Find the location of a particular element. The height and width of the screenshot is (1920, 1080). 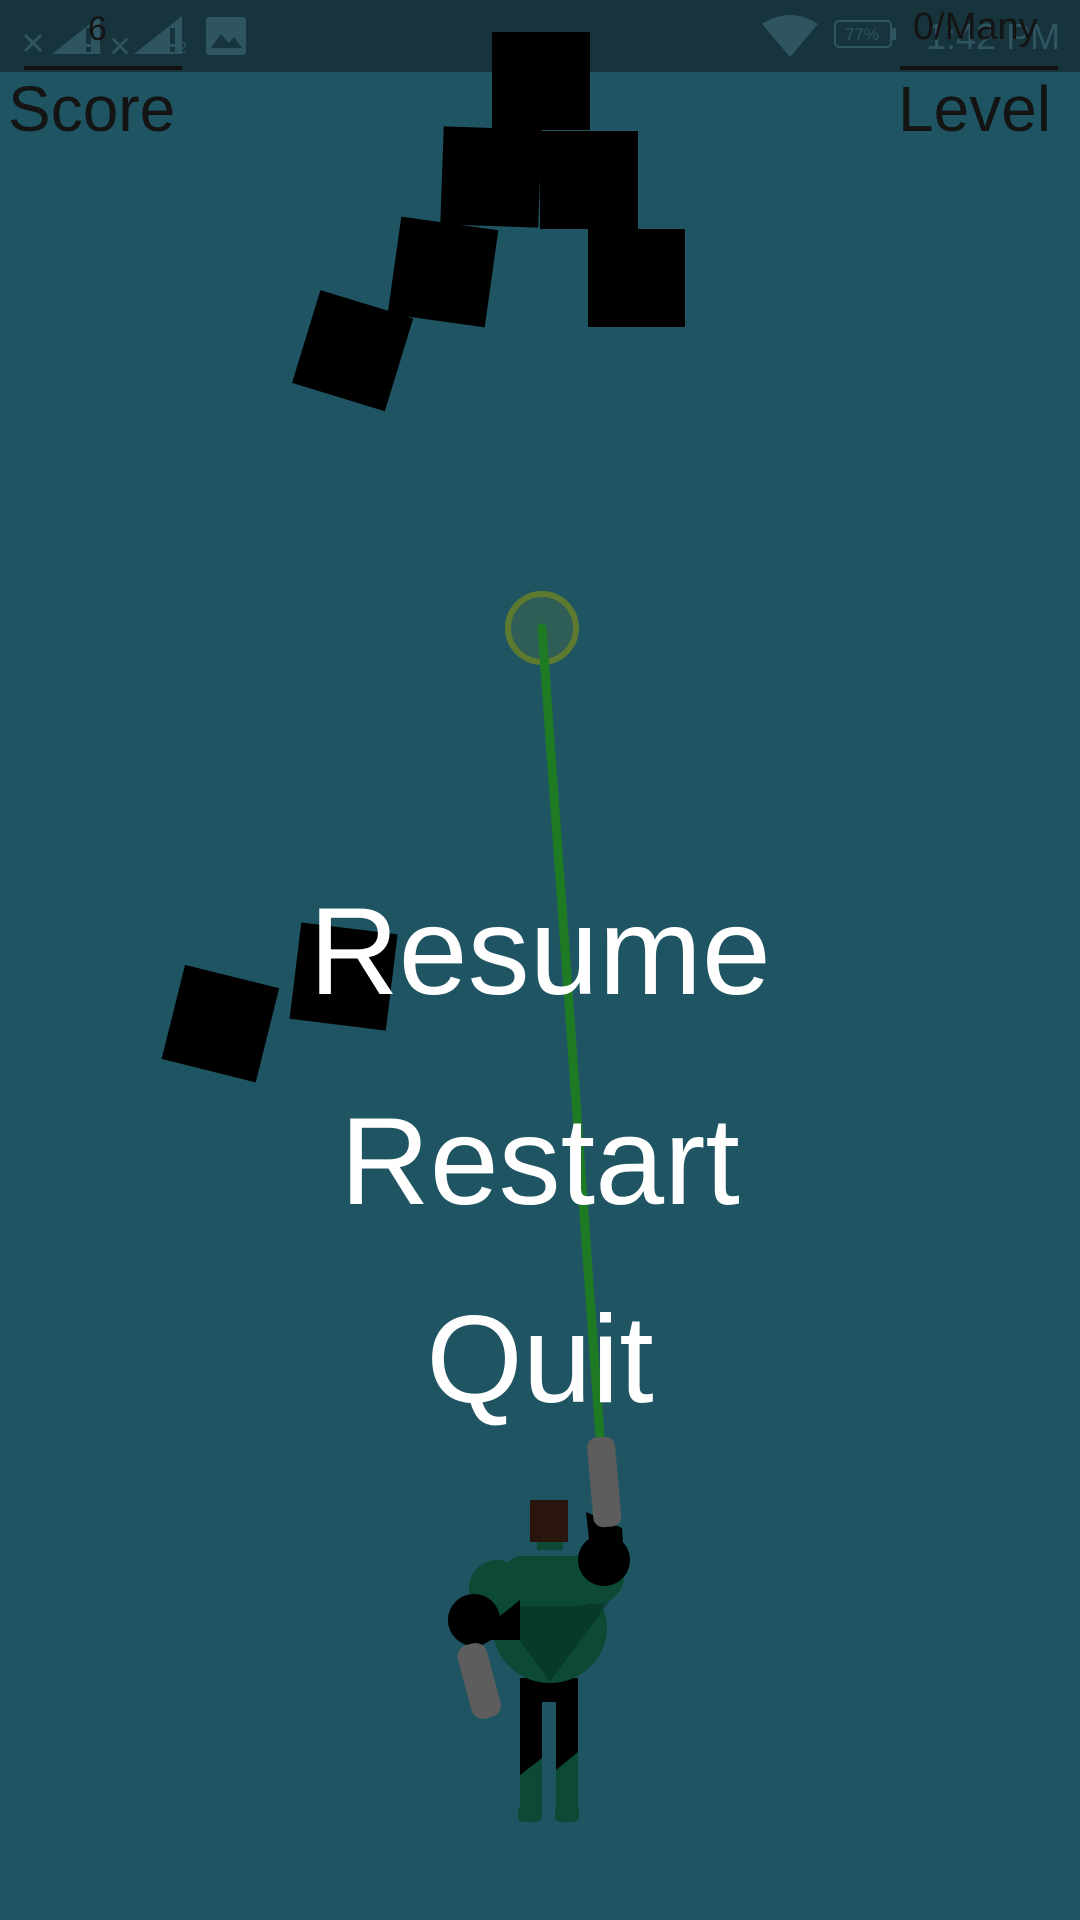

hero-character is located at coordinates (539, 1629).